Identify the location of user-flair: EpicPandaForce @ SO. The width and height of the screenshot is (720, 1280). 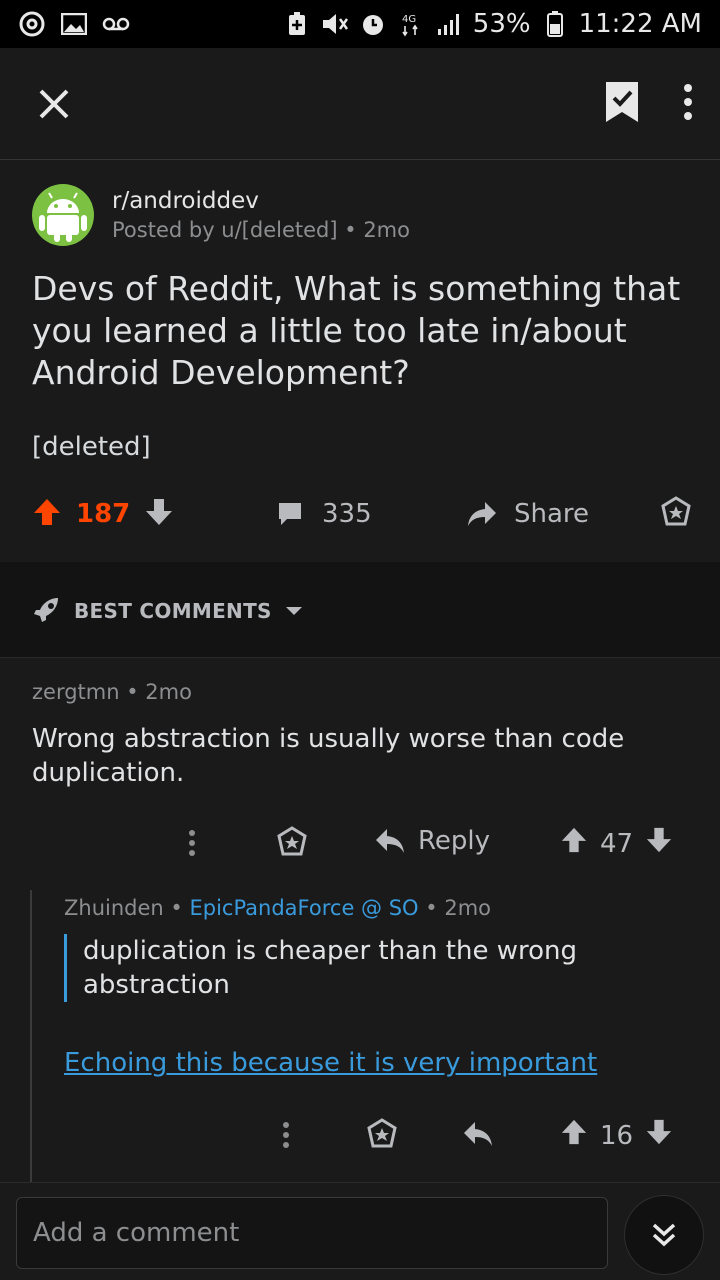
(304, 908).